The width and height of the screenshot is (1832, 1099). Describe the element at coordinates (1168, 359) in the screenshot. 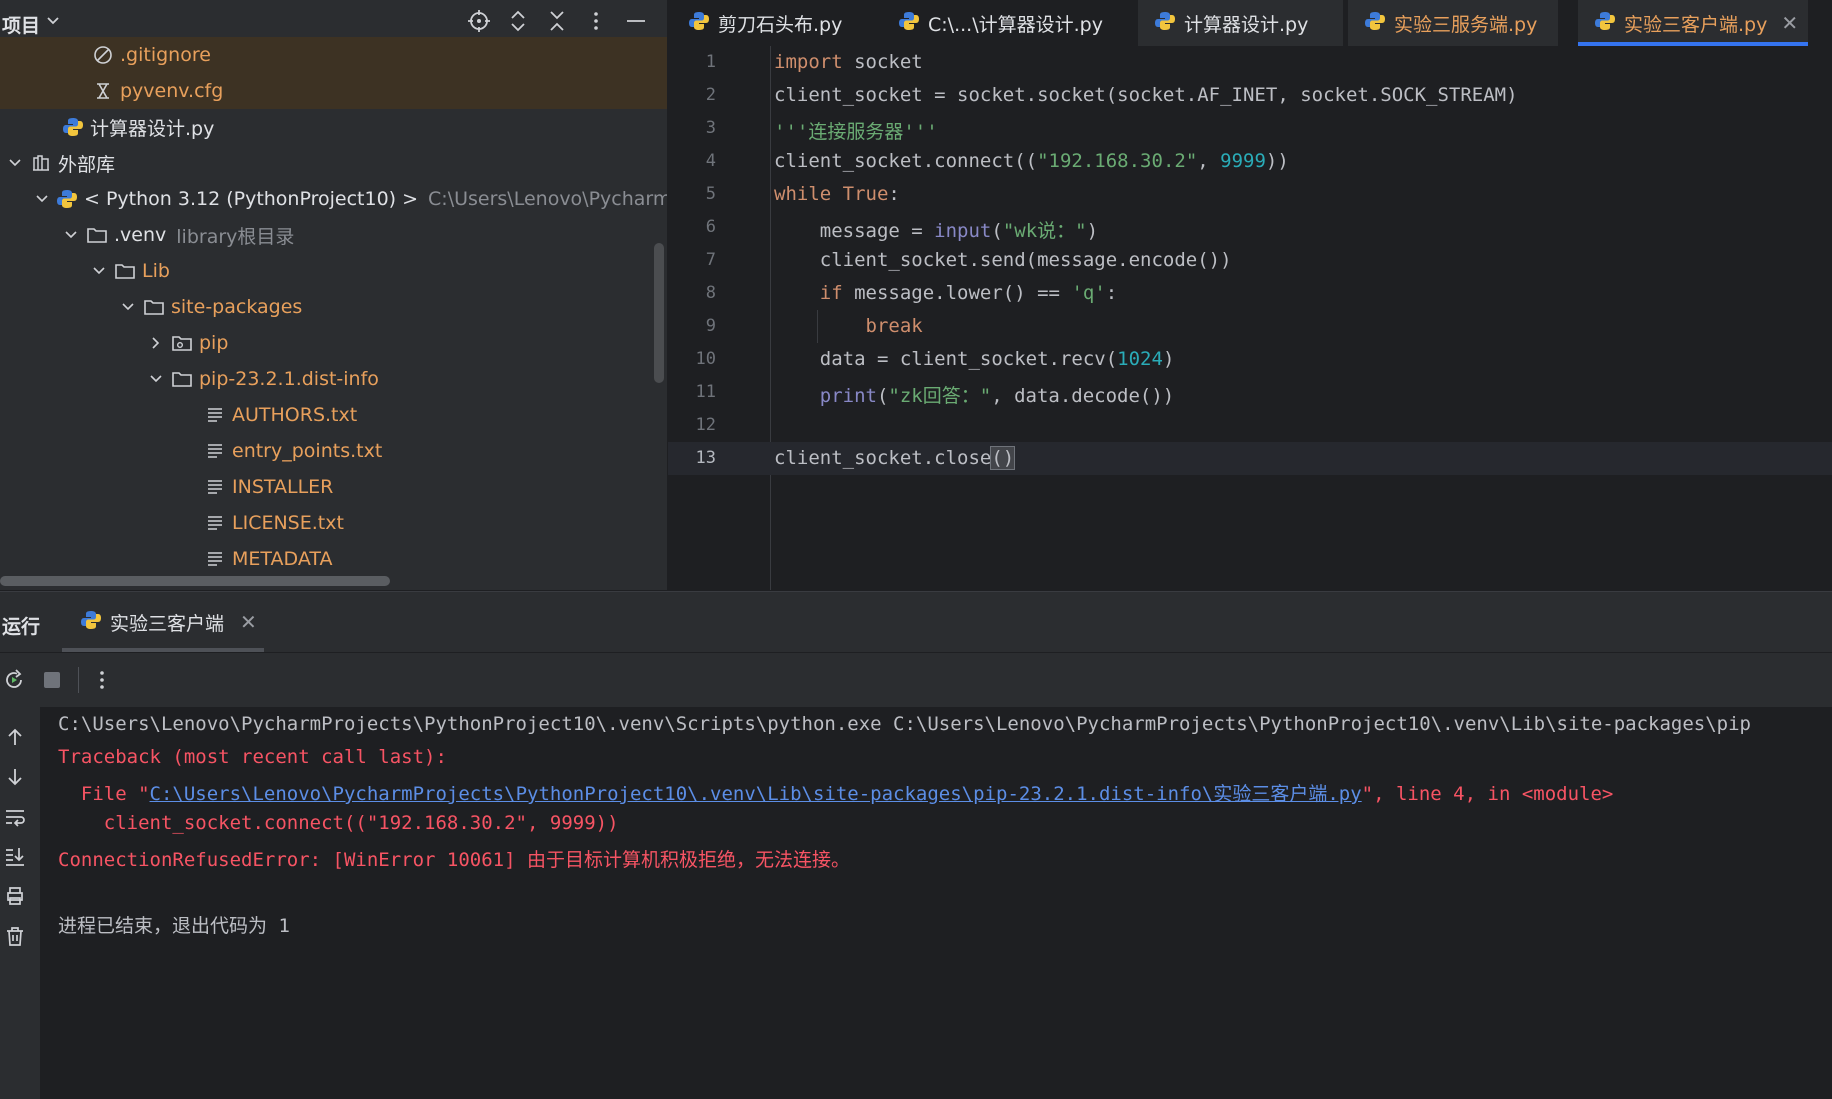

I see `code-token: )` at that location.